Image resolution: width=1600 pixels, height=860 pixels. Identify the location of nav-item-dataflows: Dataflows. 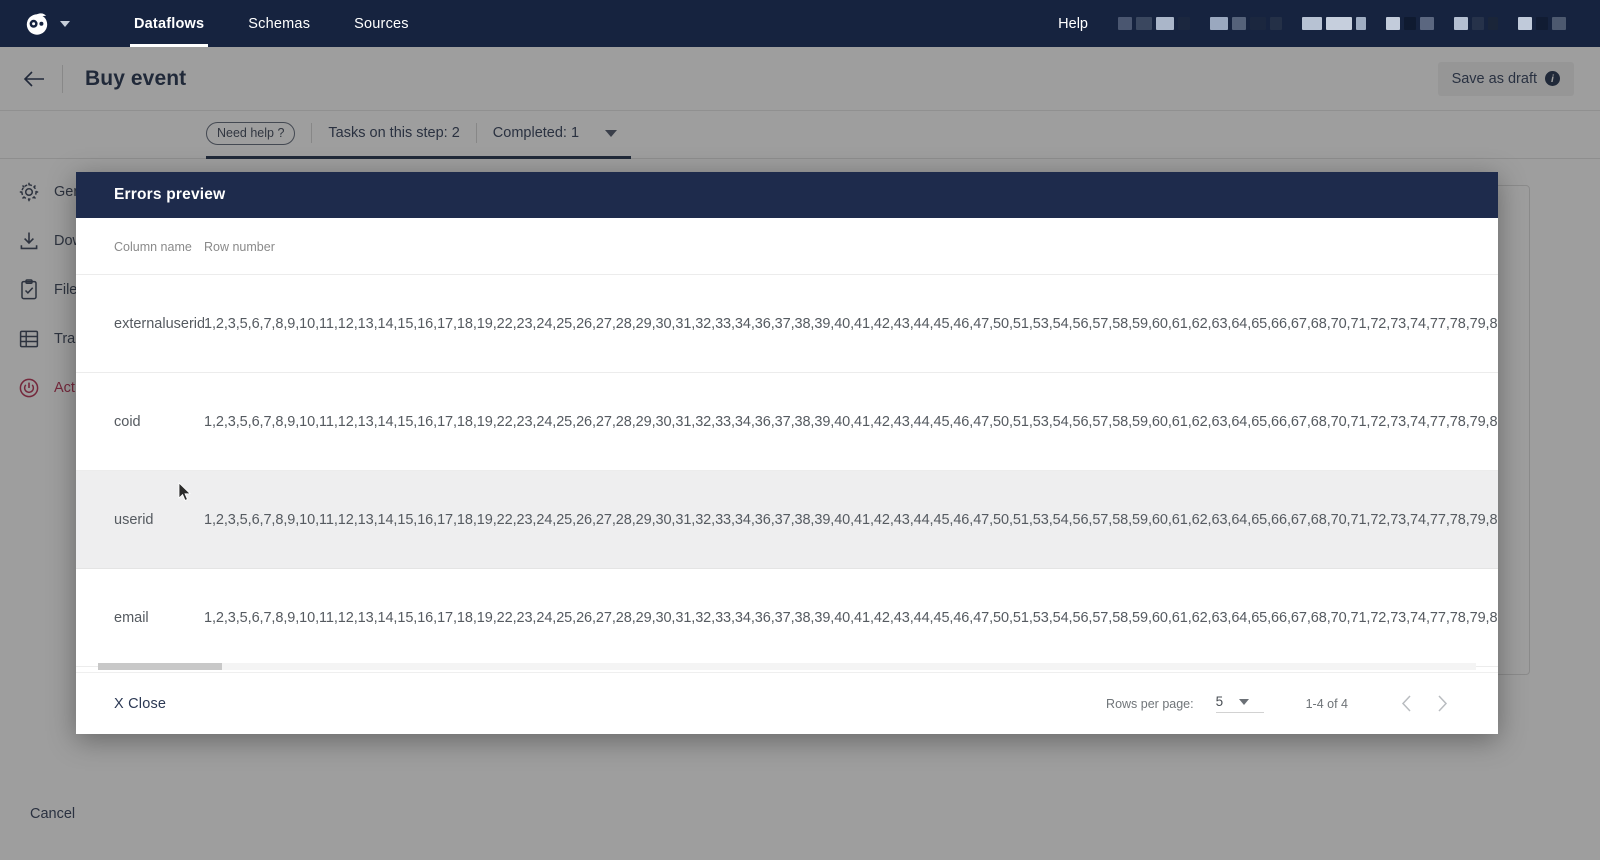
(169, 23).